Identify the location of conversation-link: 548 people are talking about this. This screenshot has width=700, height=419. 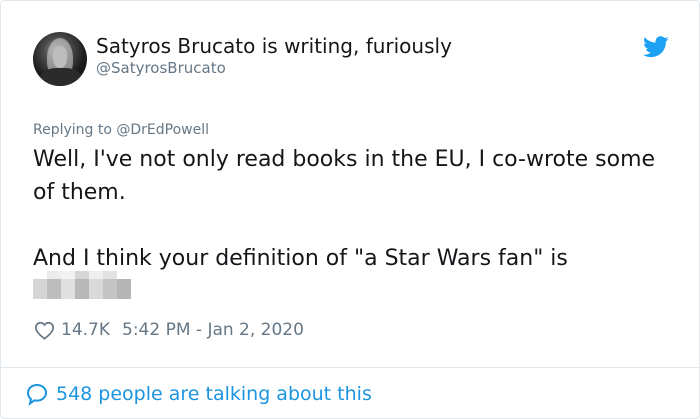
(198, 394).